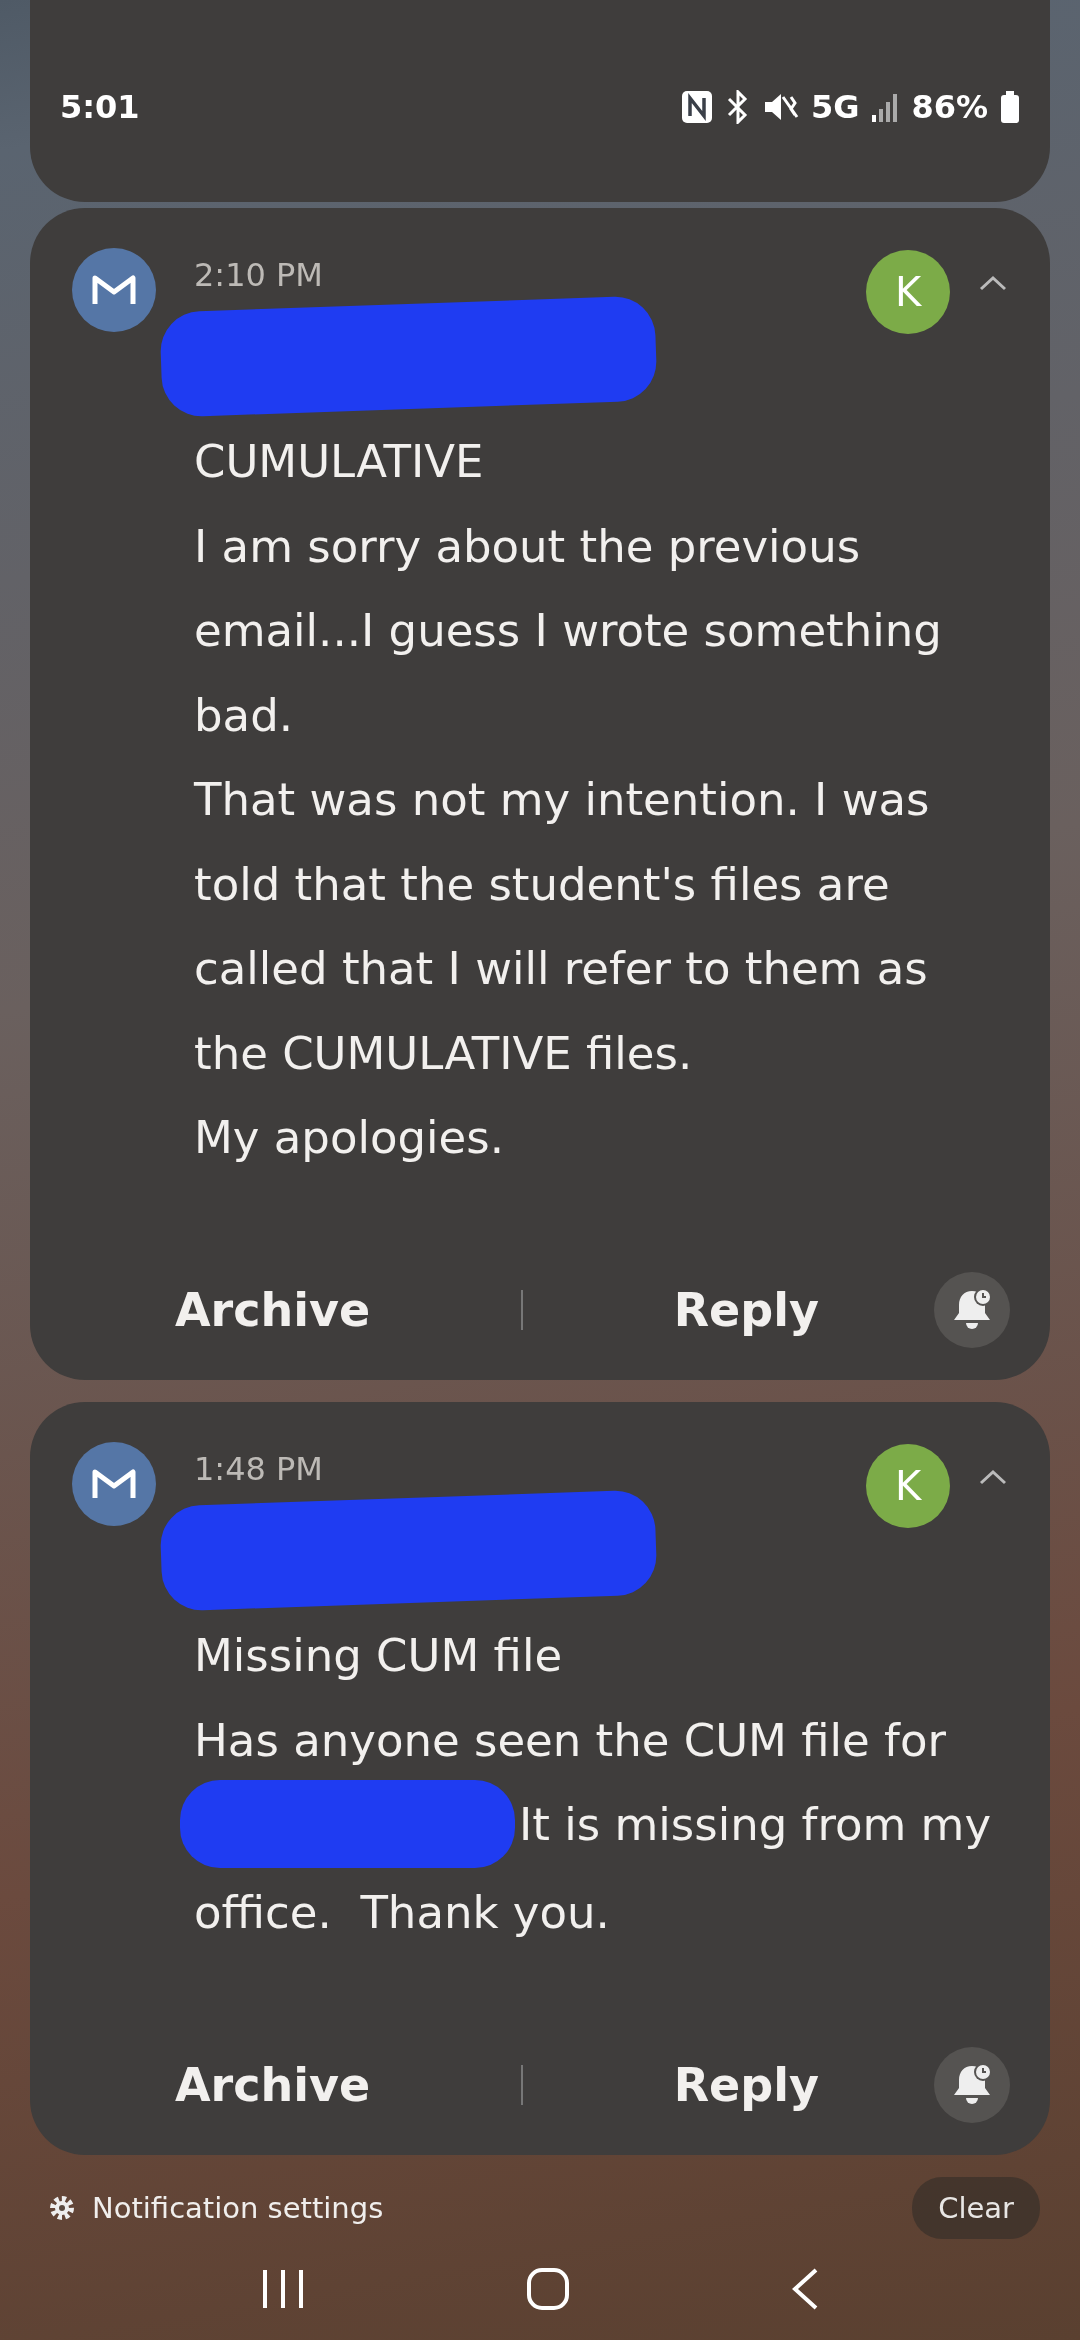 Image resolution: width=1080 pixels, height=2340 pixels. What do you see at coordinates (542, 884) in the screenshot?
I see `message-line: told that the student's files are` at bounding box center [542, 884].